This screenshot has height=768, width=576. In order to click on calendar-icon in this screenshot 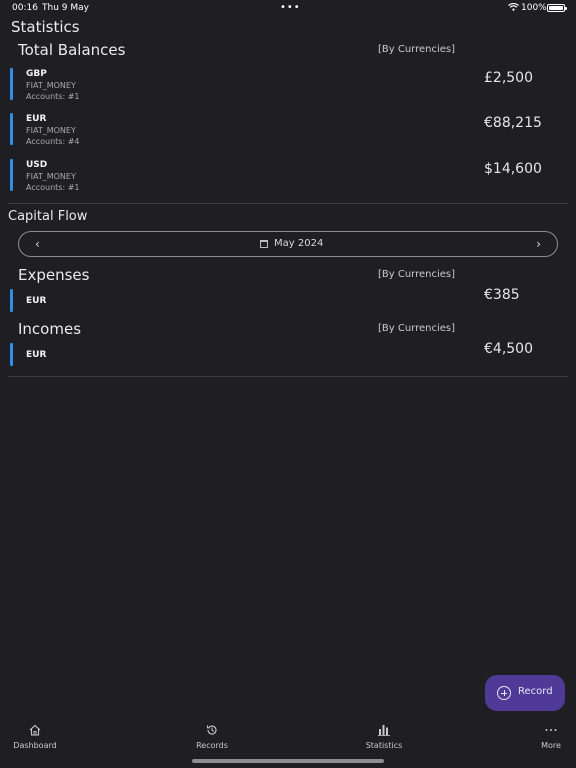, I will do `click(264, 244)`.